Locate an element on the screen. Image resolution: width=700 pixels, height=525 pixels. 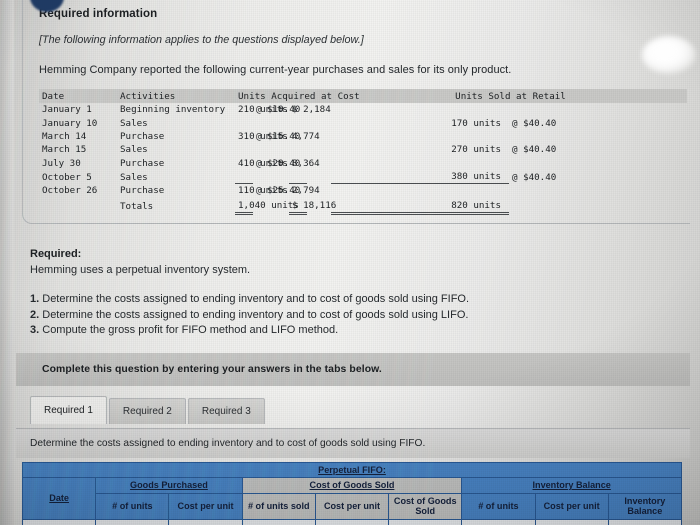
cell-totals-blank4 is located at coordinates (598, 206).